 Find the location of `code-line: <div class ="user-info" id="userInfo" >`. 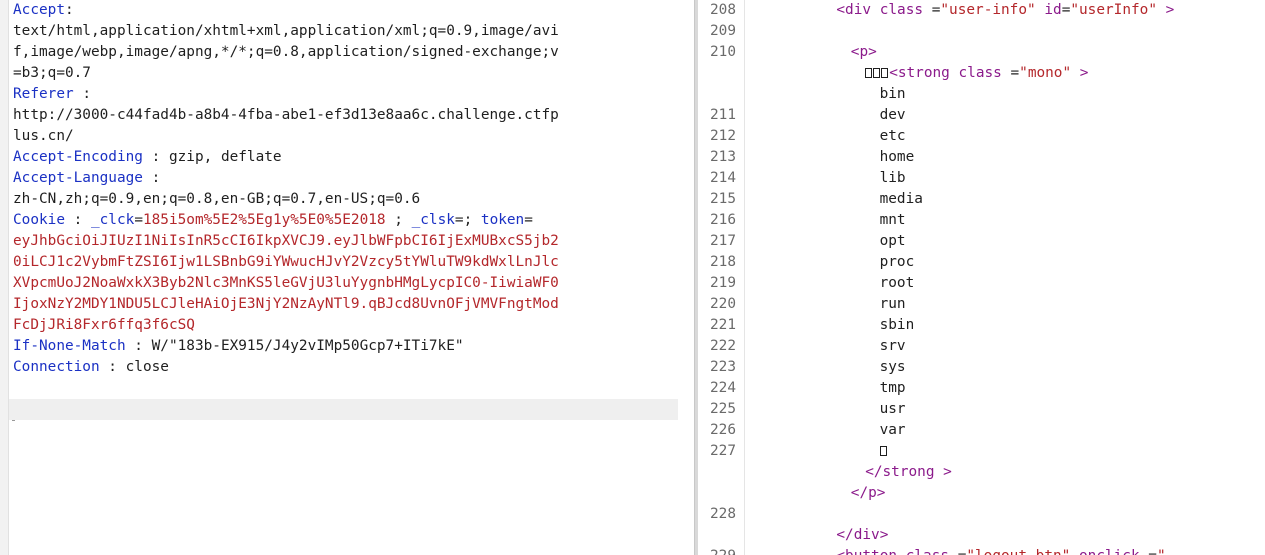

code-line: <div class ="user-info" id="userInfo" > is located at coordinates (1005, 10).